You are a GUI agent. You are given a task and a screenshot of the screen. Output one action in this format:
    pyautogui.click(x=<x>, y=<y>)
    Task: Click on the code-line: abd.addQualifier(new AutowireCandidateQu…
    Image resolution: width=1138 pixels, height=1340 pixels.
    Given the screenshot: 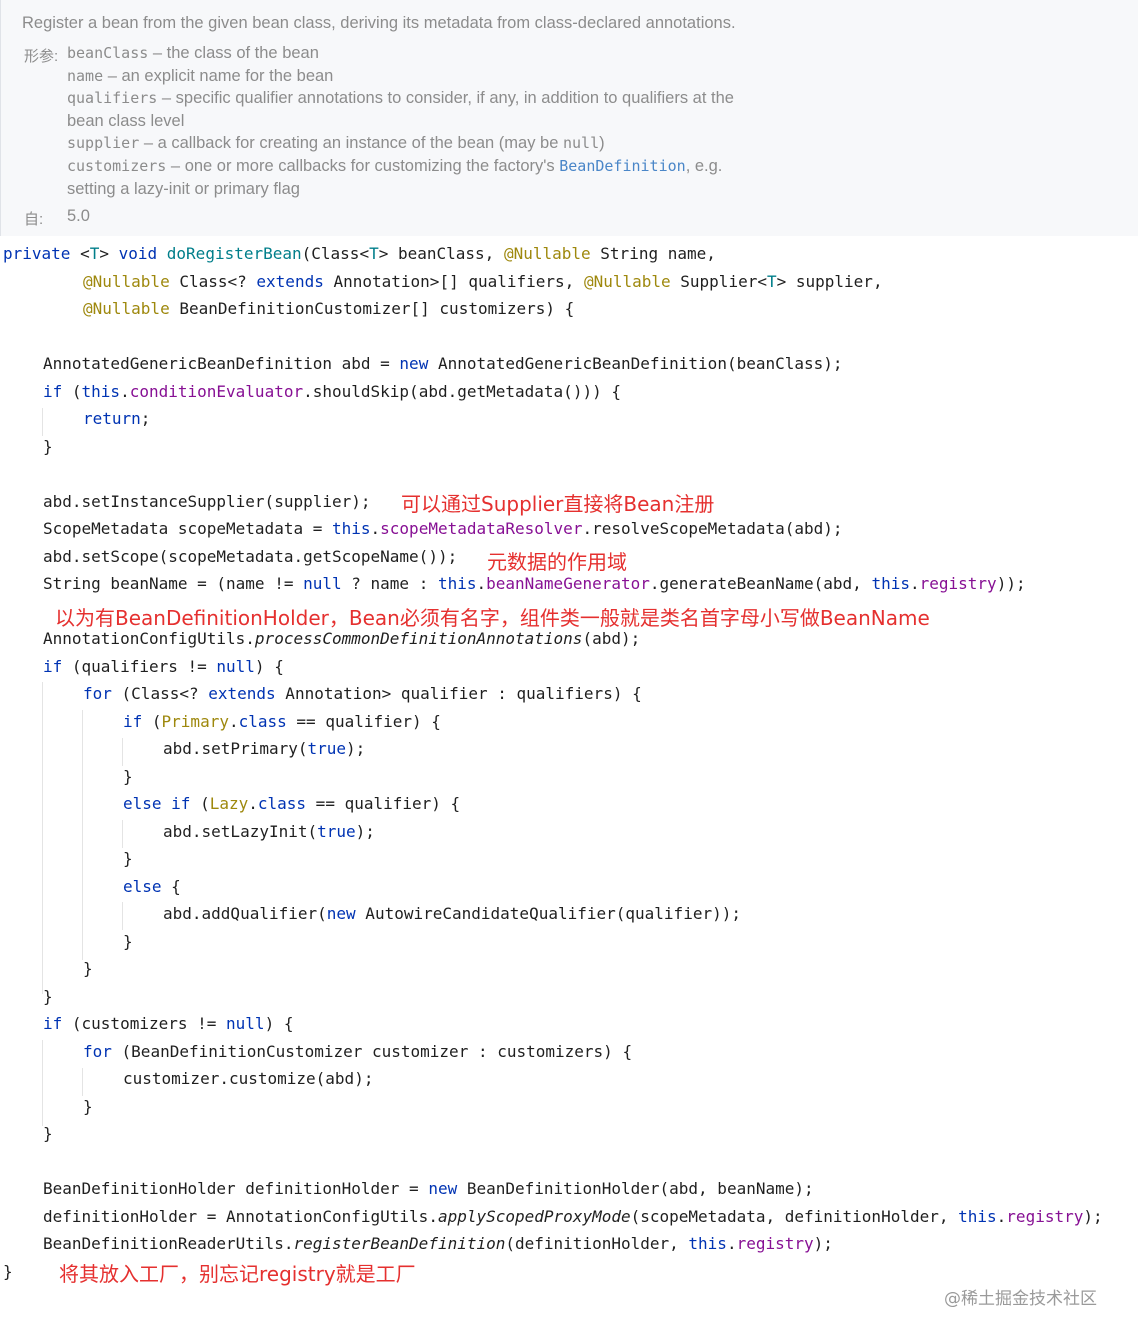 What is the action you would take?
    pyautogui.click(x=452, y=913)
    